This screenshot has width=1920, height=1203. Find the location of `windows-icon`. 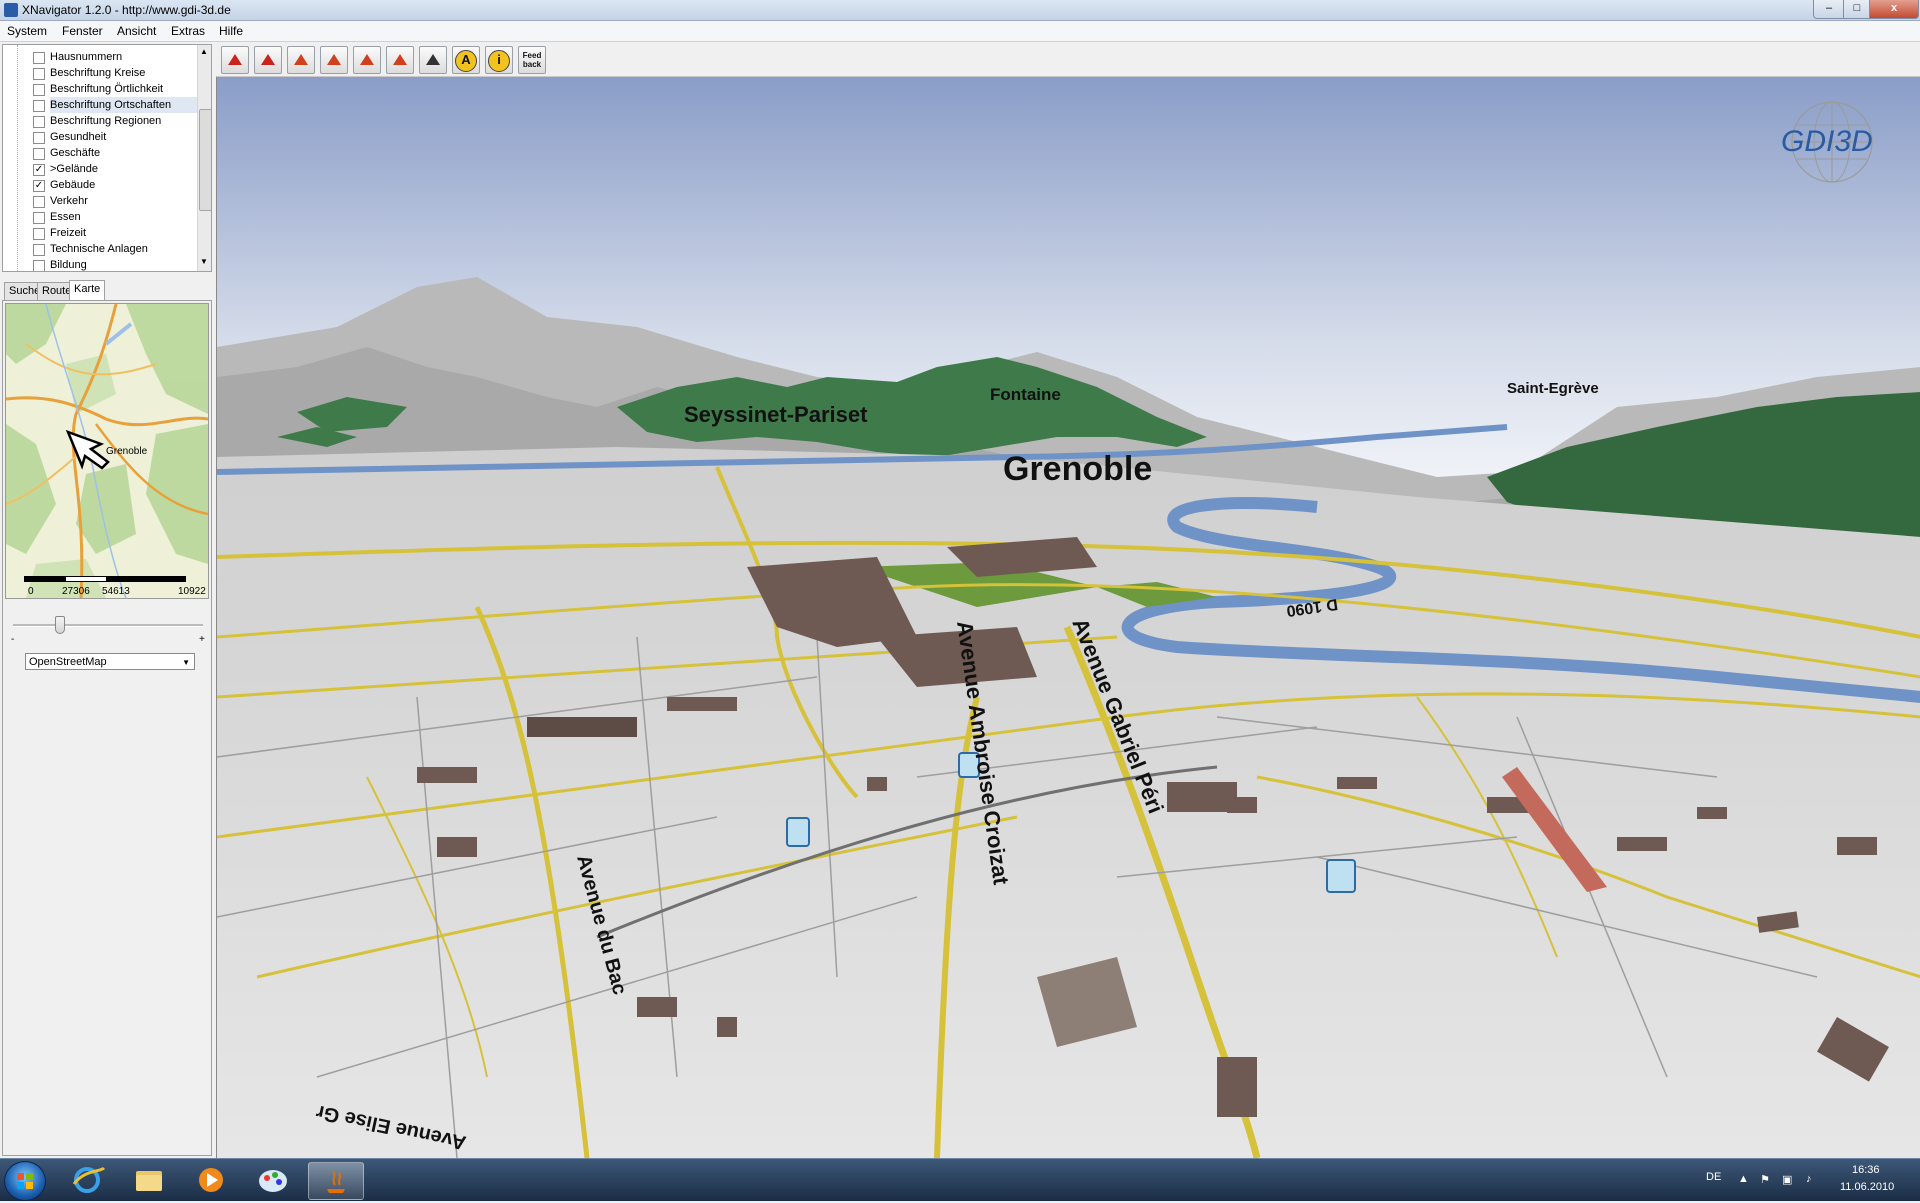

windows-icon is located at coordinates (25, 1181).